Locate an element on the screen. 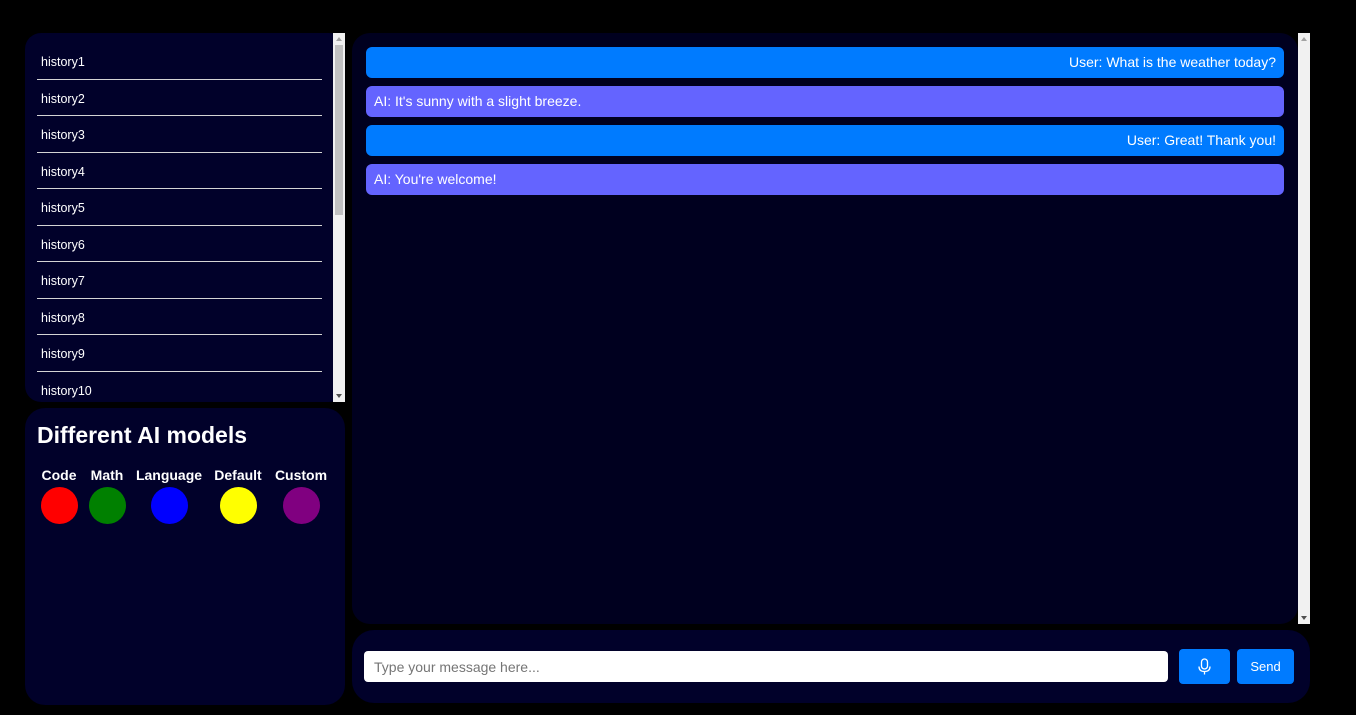 The image size is (1356, 715). history-scrollbar is located at coordinates (339, 217).